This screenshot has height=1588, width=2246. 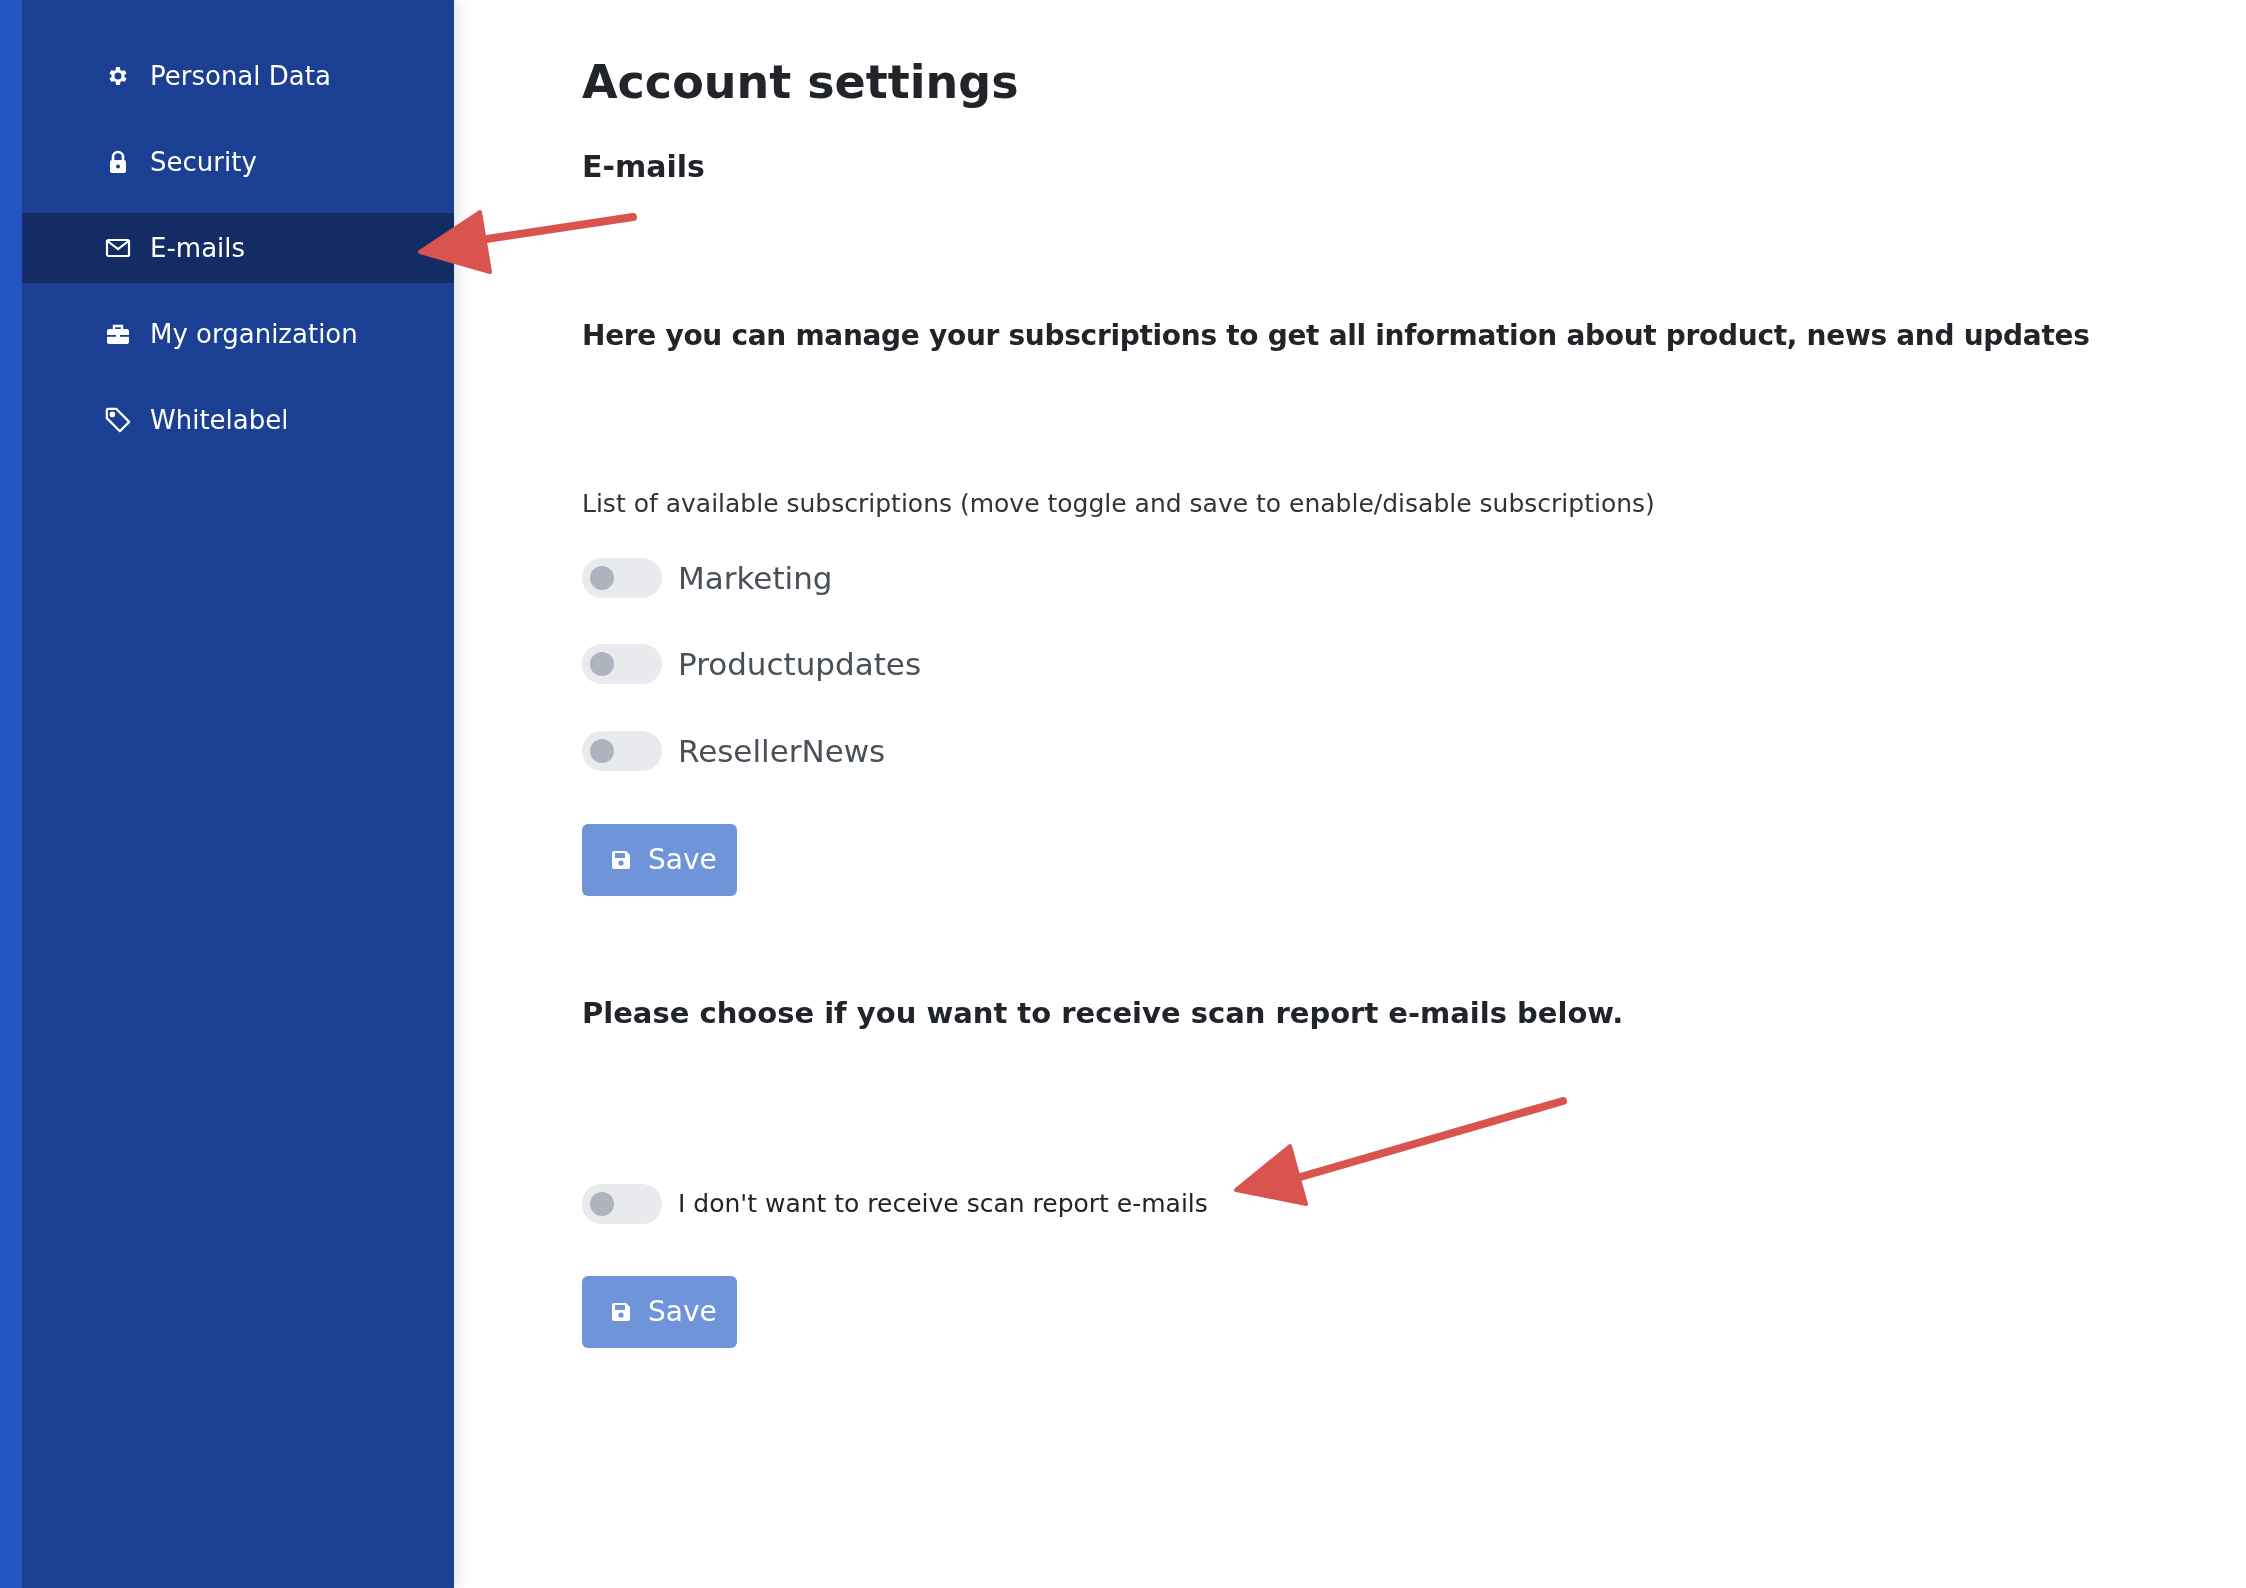 I want to click on toggle-label: ResellerNews, so click(x=782, y=751).